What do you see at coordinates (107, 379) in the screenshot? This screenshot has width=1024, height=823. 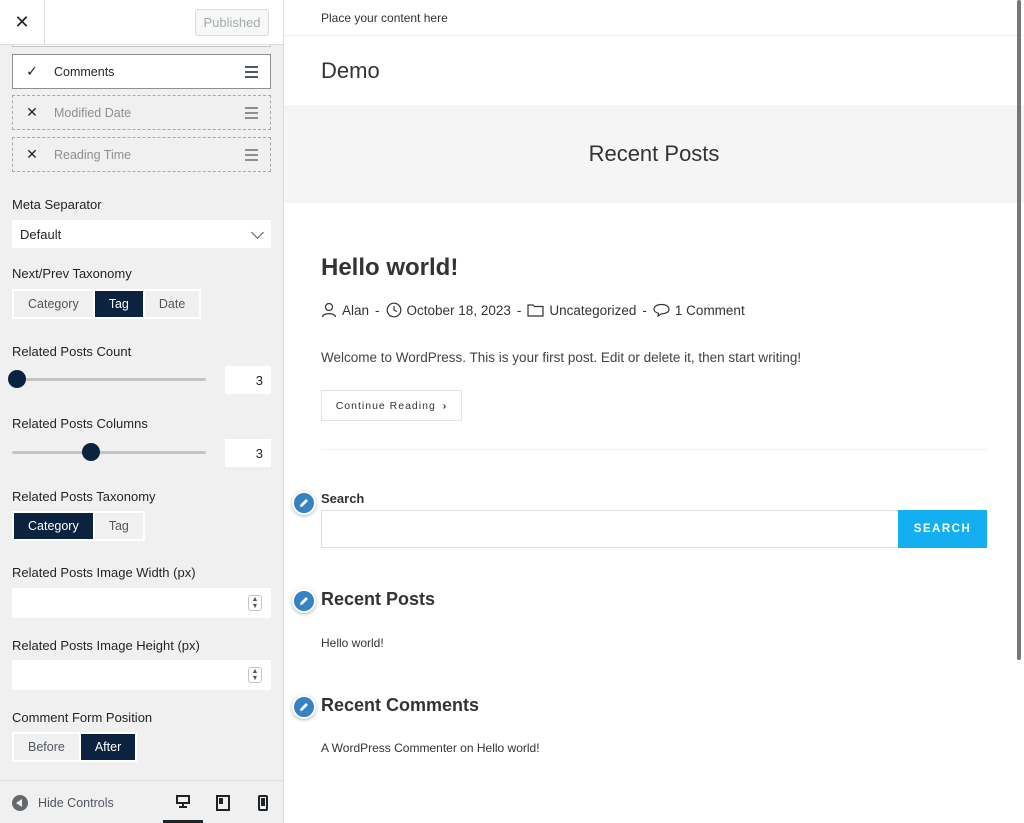 I see `related-posts-count-slider` at bounding box center [107, 379].